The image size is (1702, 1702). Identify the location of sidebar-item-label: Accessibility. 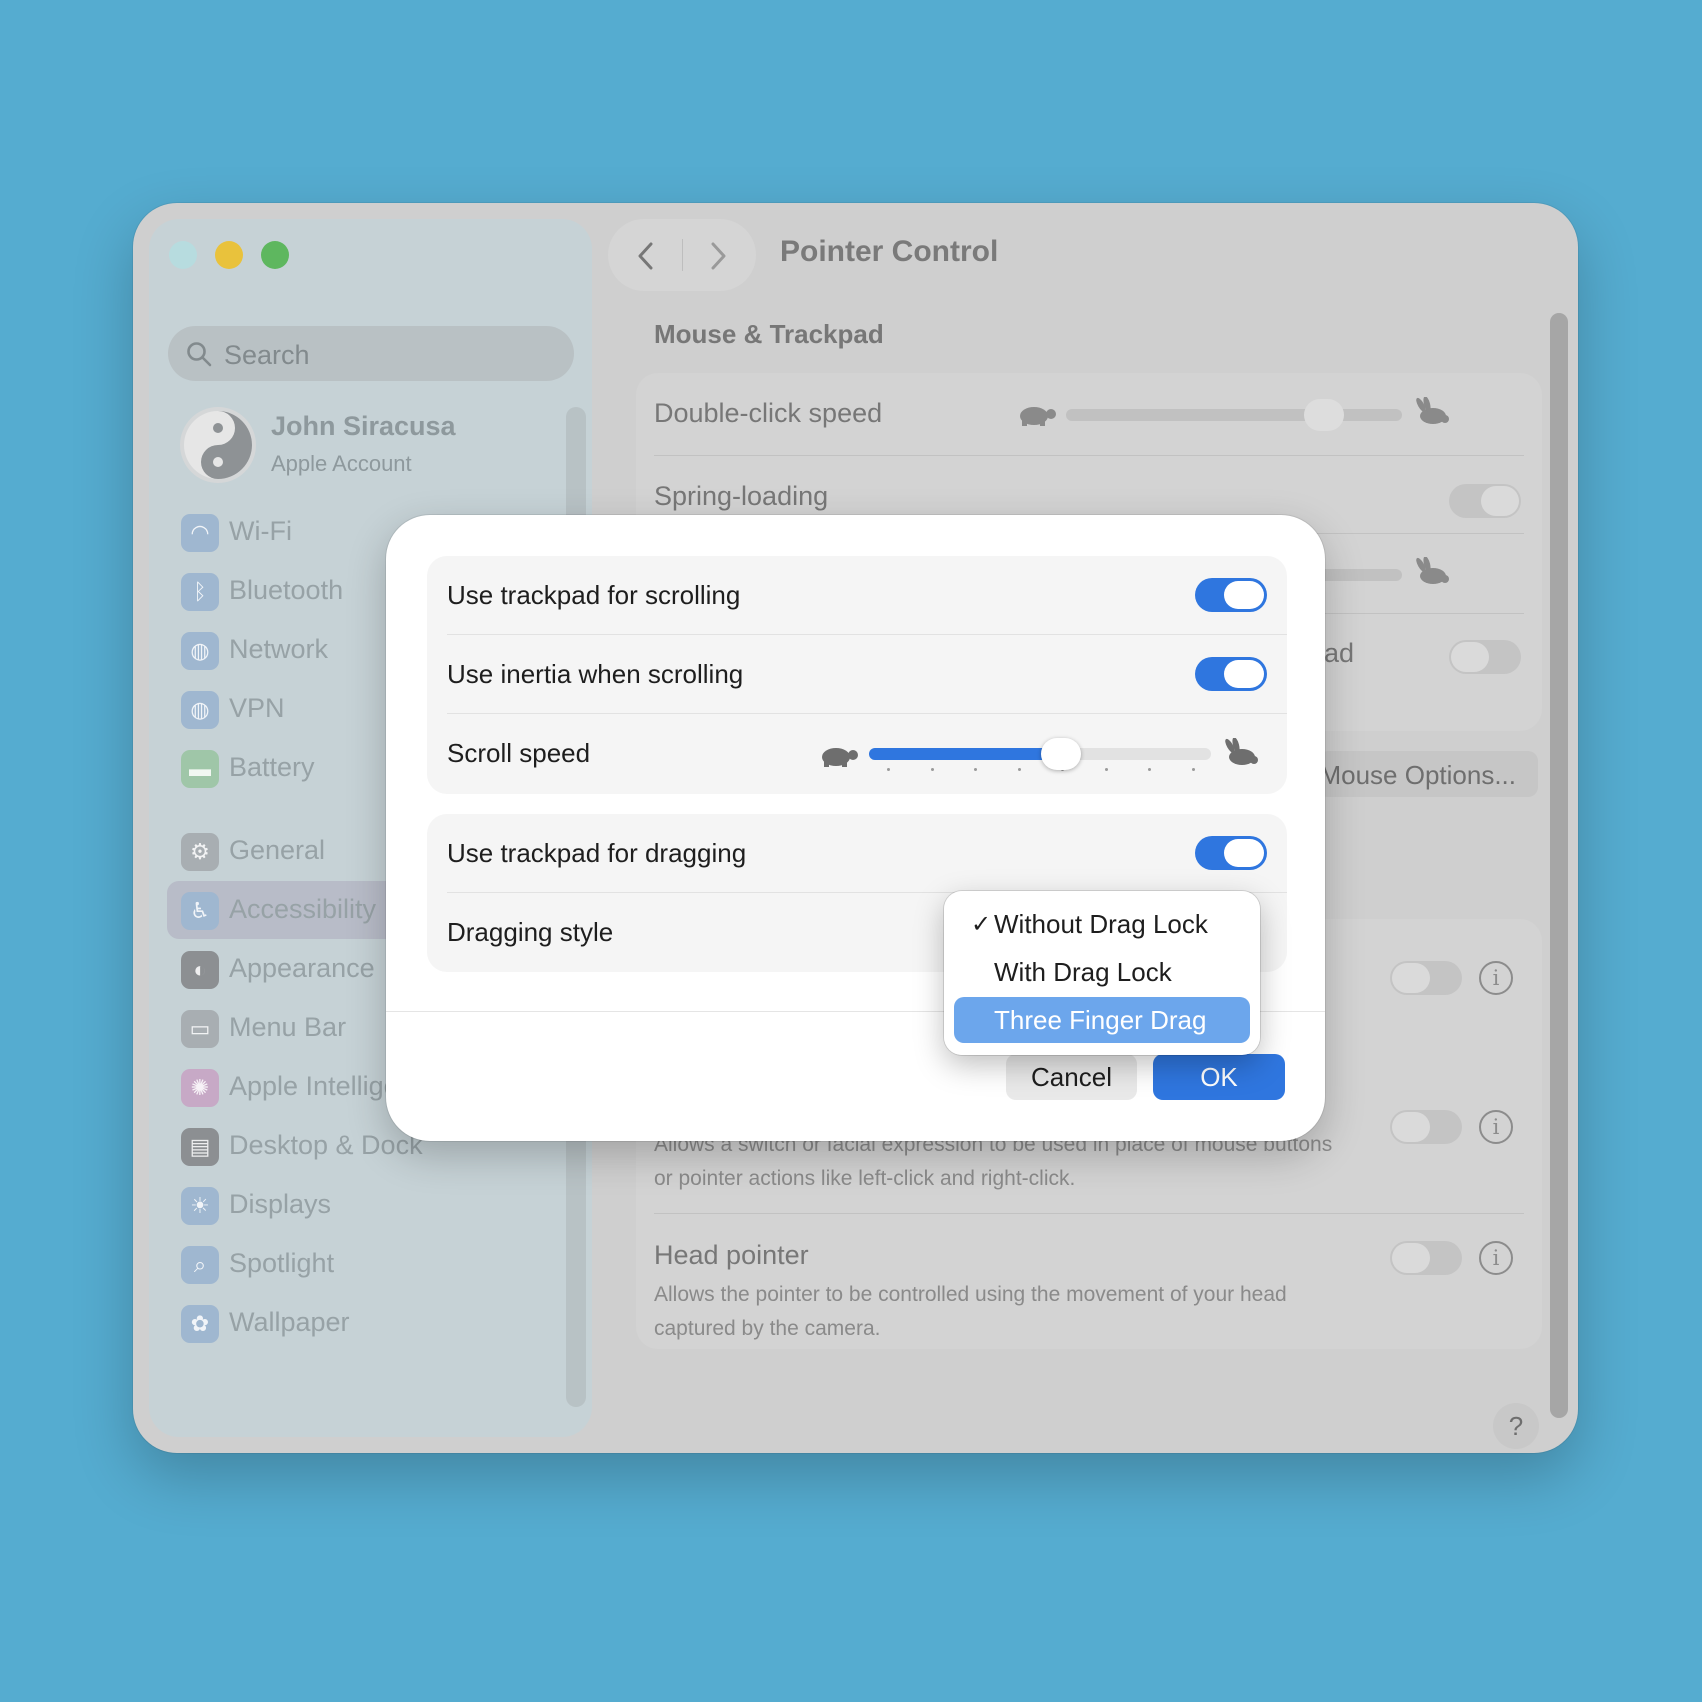
(303, 909).